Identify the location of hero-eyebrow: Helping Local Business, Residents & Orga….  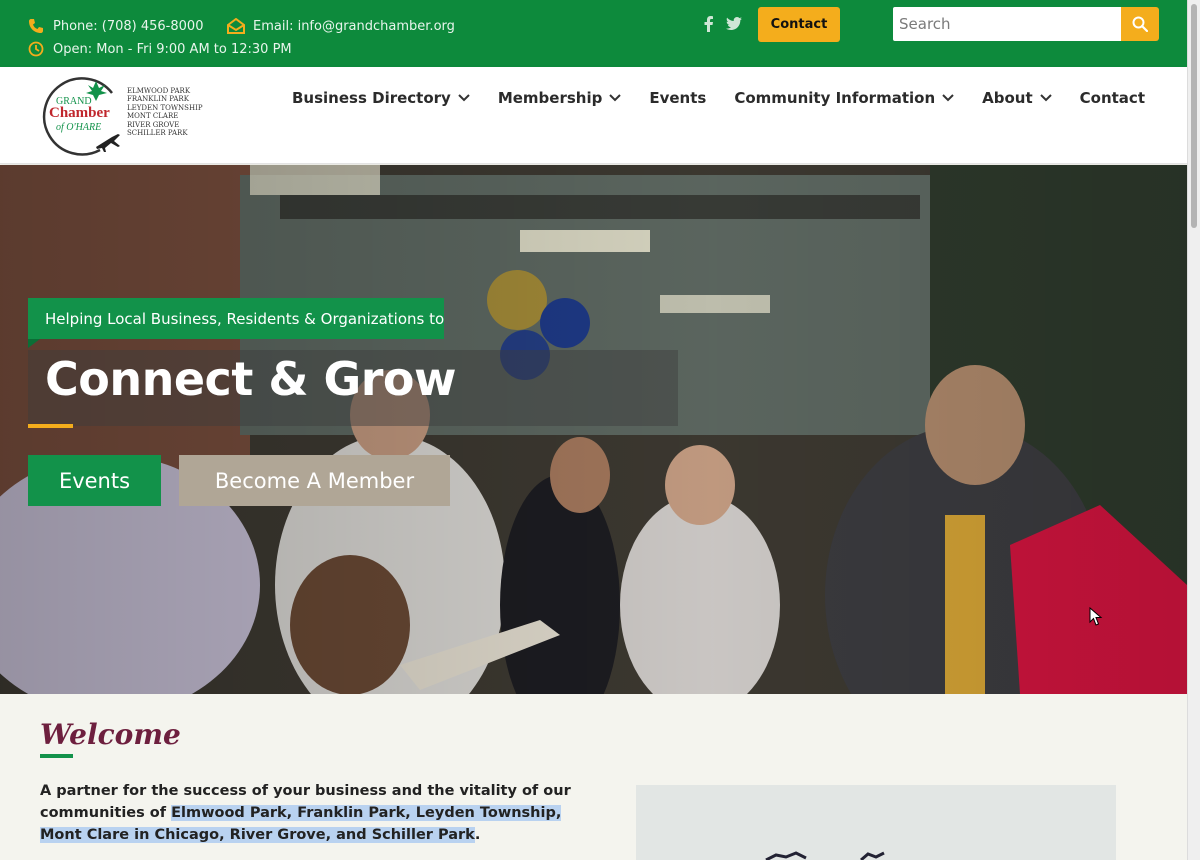
(236, 323).